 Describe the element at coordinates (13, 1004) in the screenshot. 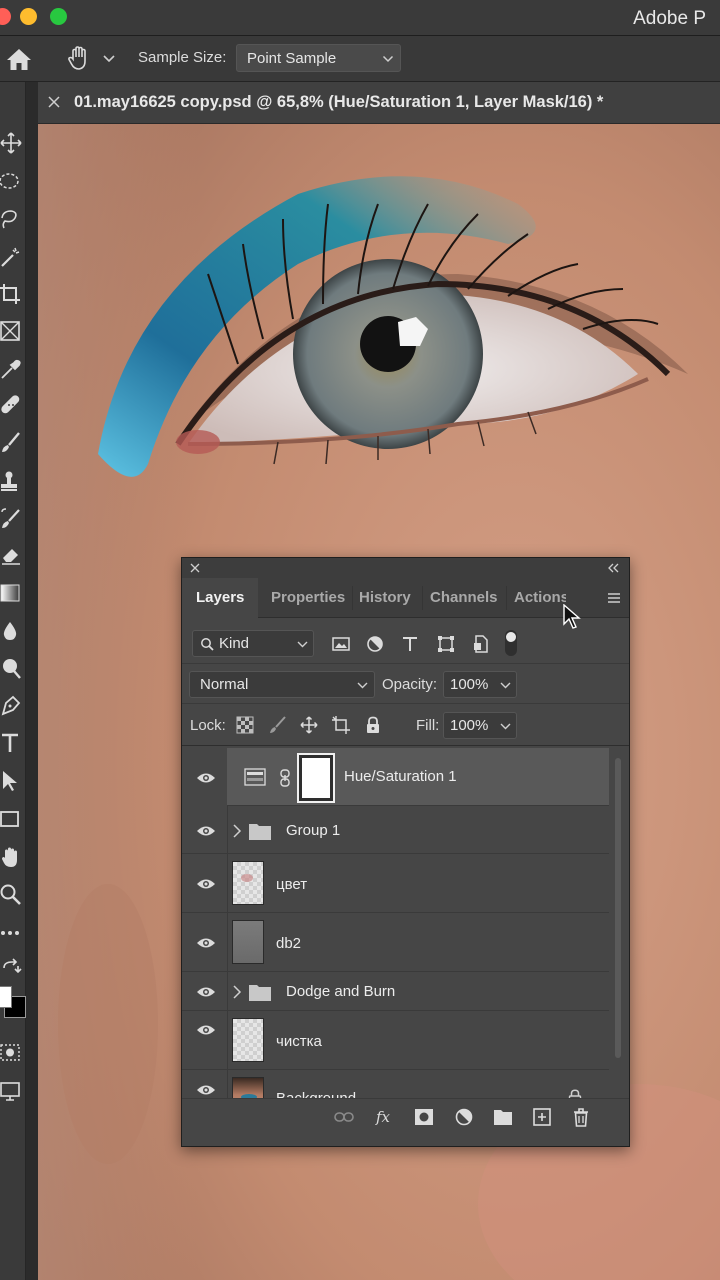

I see `color-swatches-icon` at that location.